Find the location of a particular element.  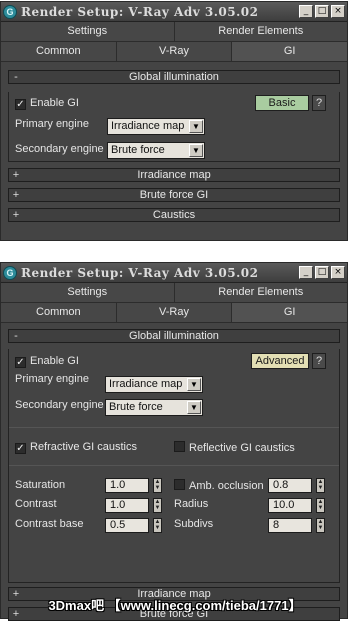

brute-force-gi-rollout: + Brute force GI is located at coordinates (174, 195).